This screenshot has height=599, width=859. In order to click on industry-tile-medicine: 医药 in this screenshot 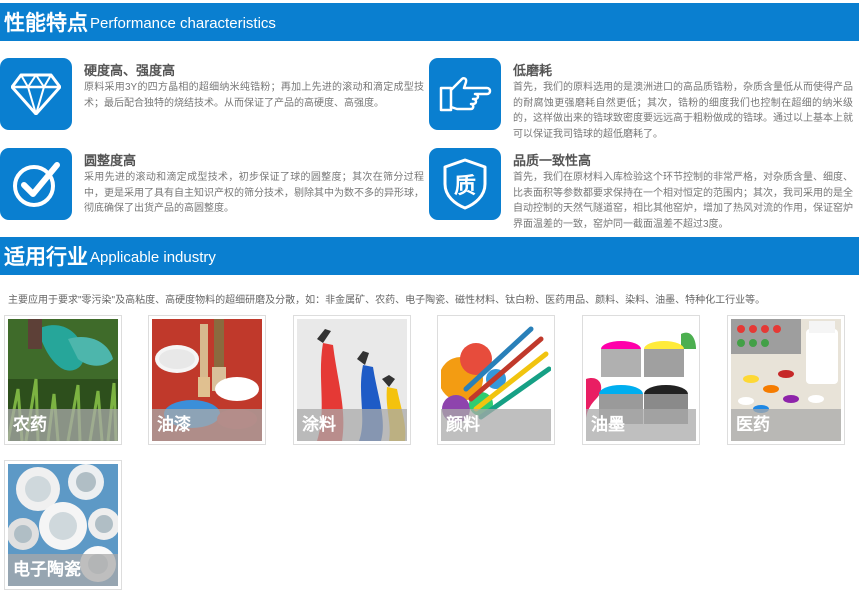, I will do `click(786, 380)`.